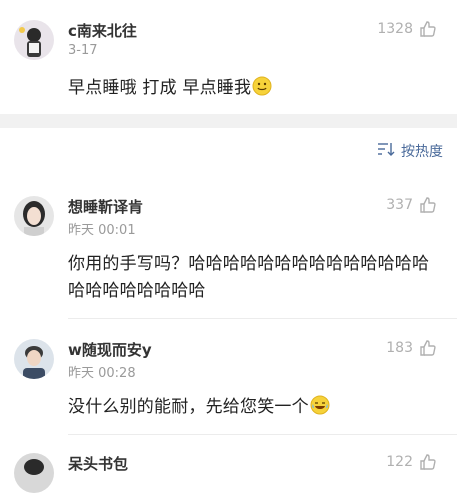 This screenshot has width=457, height=493. I want to click on username: 想睡靳译肯, so click(105, 206).